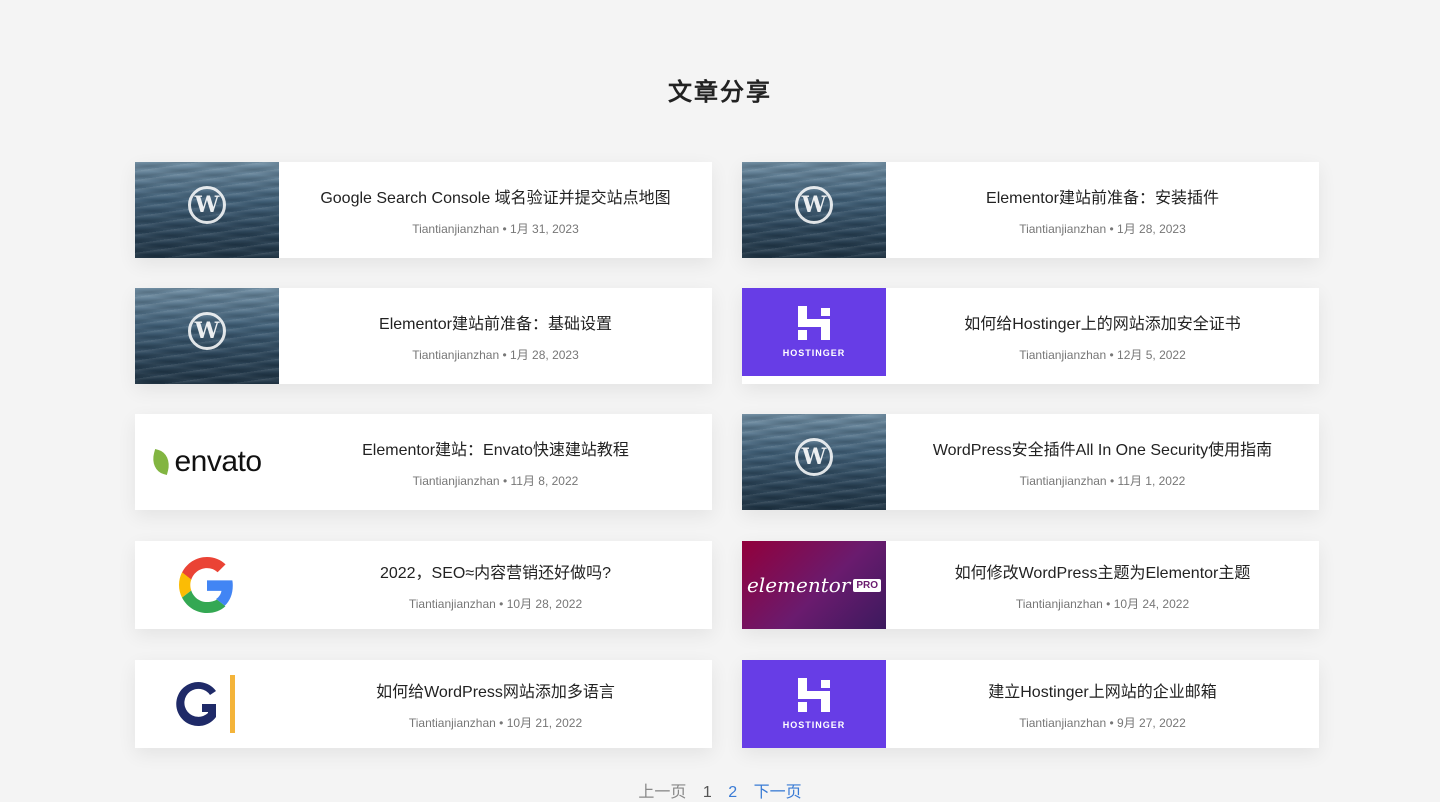 The height and width of the screenshot is (802, 1440). What do you see at coordinates (720, 790) in the screenshot?
I see `pagination: 上一页 1 2 下一页` at bounding box center [720, 790].